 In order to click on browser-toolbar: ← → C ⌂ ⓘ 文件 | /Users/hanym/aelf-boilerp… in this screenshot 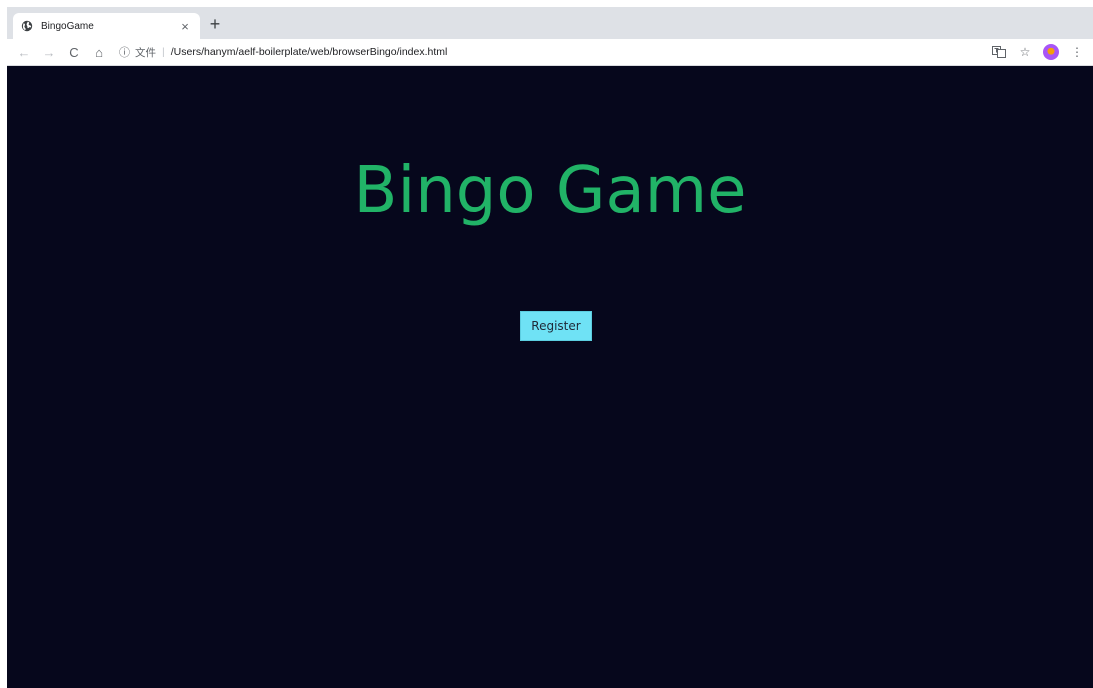, I will do `click(550, 52)`.